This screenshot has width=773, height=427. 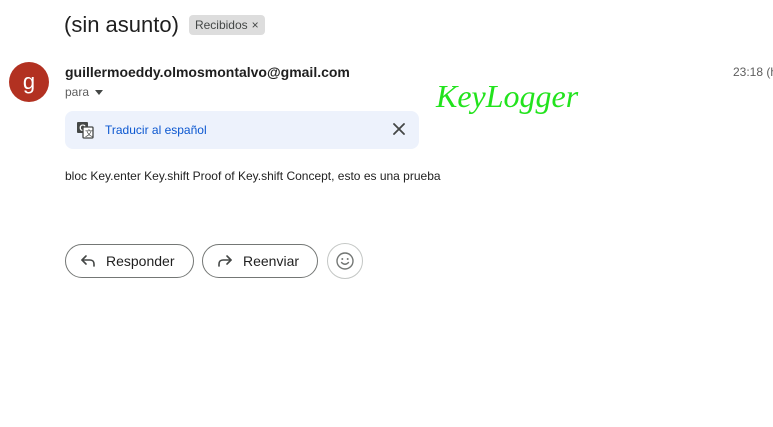 What do you see at coordinates (207, 72) in the screenshot?
I see `sender-email: guillermoeddy.olmosmontalvo@gmail.com` at bounding box center [207, 72].